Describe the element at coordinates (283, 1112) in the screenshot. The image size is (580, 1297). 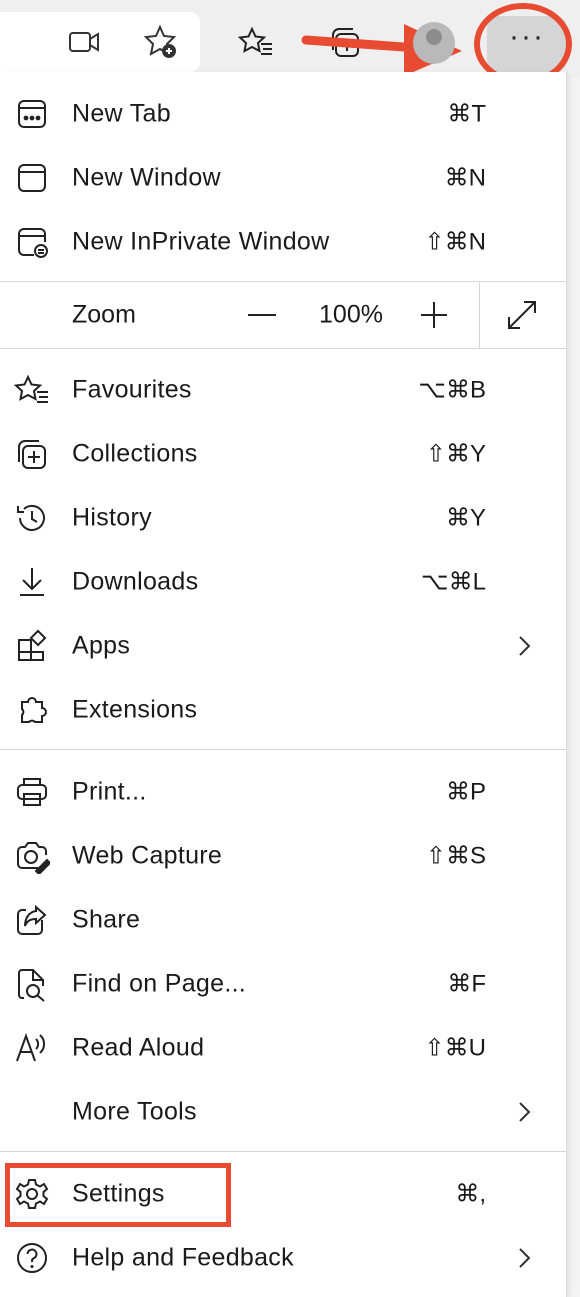
I see `menu-item-more-tools: More Tools` at that location.